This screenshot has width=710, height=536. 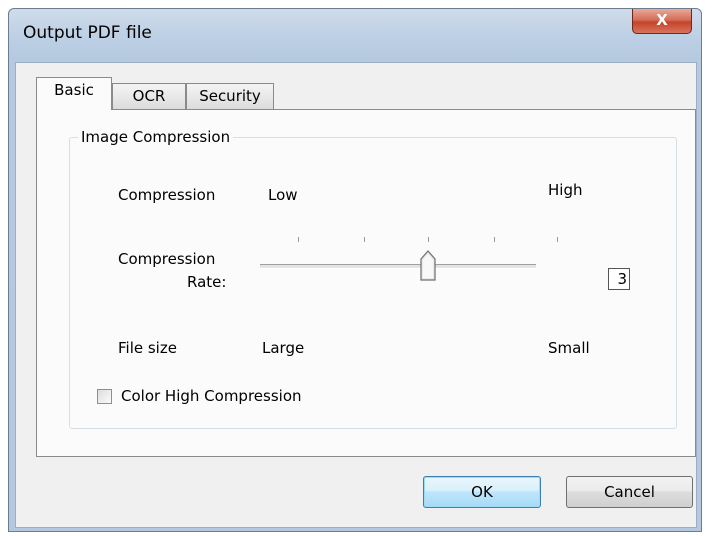 I want to click on close-button: X, so click(x=662, y=21).